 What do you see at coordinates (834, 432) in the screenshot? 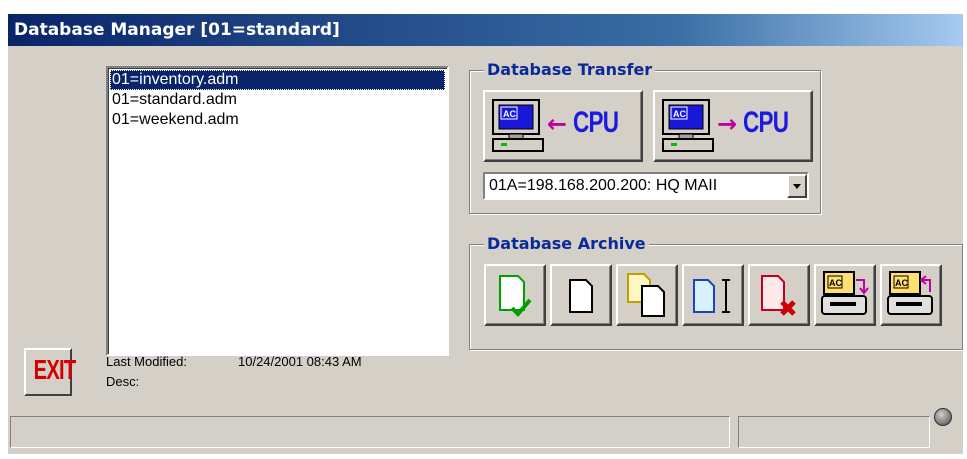
I see `status-bar-secondary` at bounding box center [834, 432].